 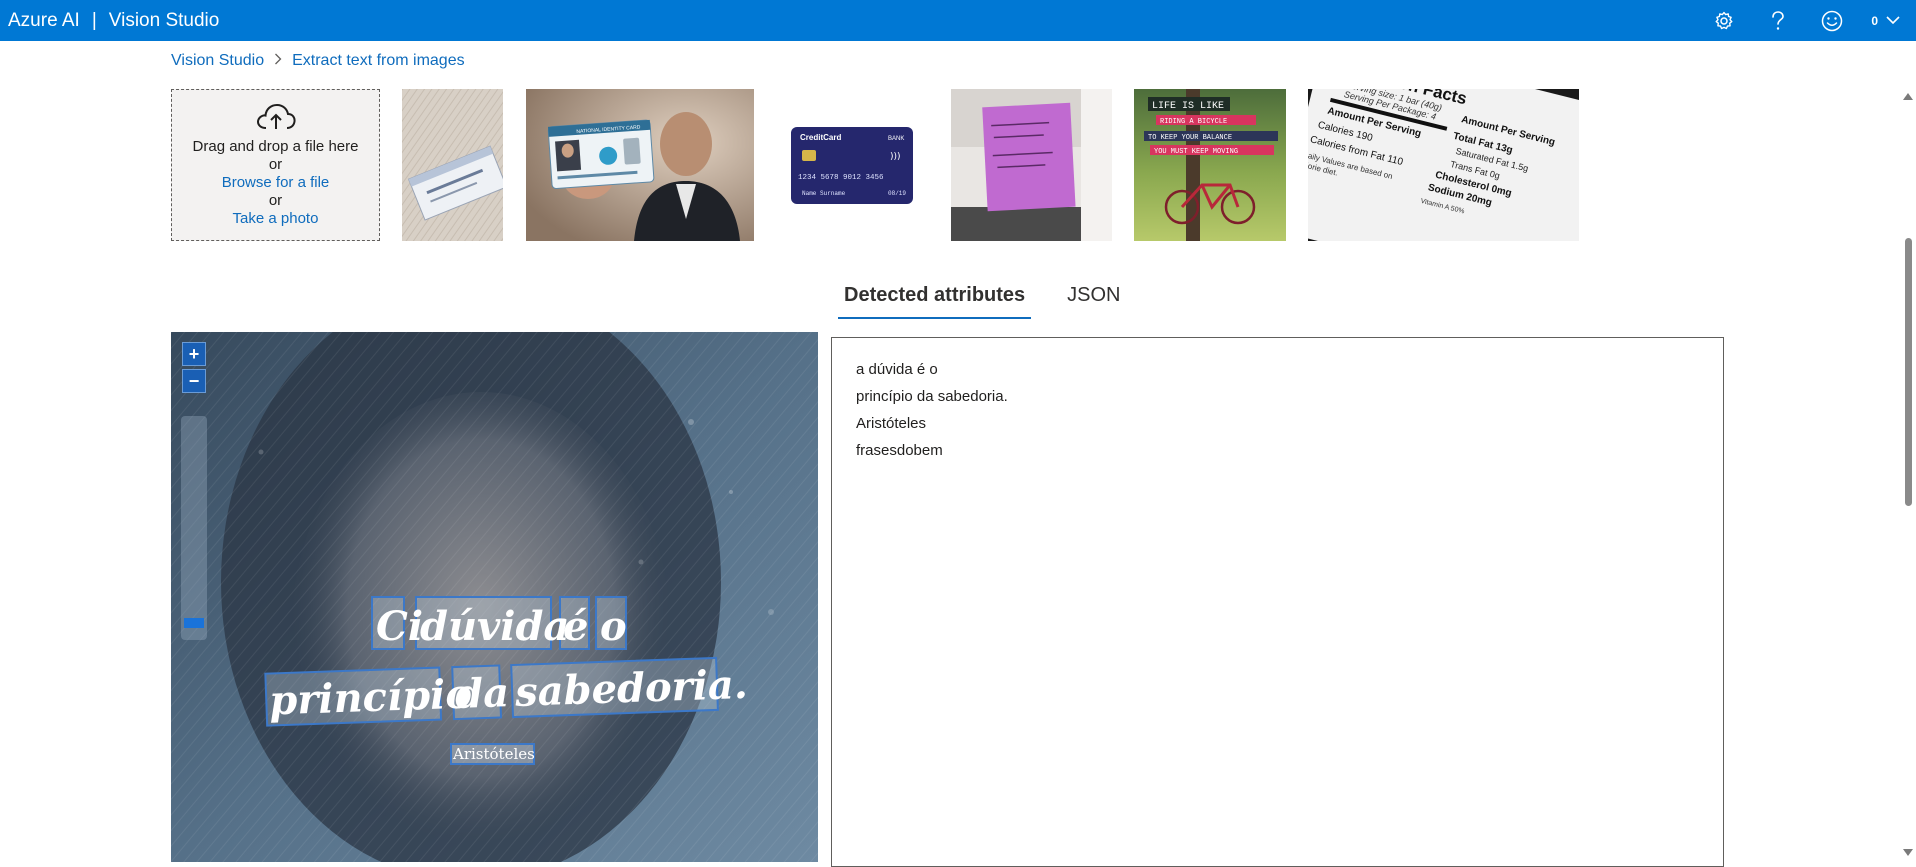 What do you see at coordinates (194, 623) in the screenshot?
I see `zoom-slider-handle` at bounding box center [194, 623].